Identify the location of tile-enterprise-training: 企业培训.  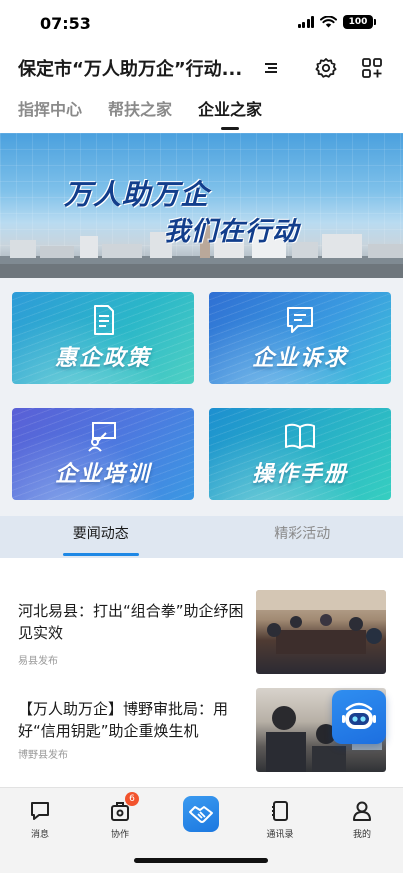
(103, 454).